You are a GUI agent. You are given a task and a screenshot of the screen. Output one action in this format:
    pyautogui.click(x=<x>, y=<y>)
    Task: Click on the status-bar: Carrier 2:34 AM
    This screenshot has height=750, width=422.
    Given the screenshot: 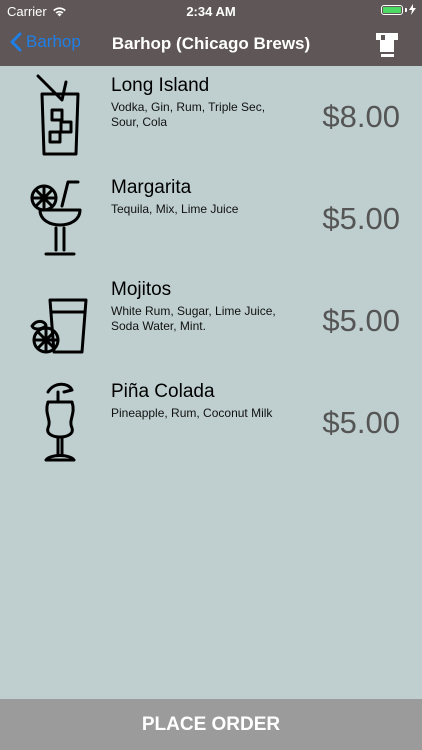 What is the action you would take?
    pyautogui.click(x=211, y=11)
    